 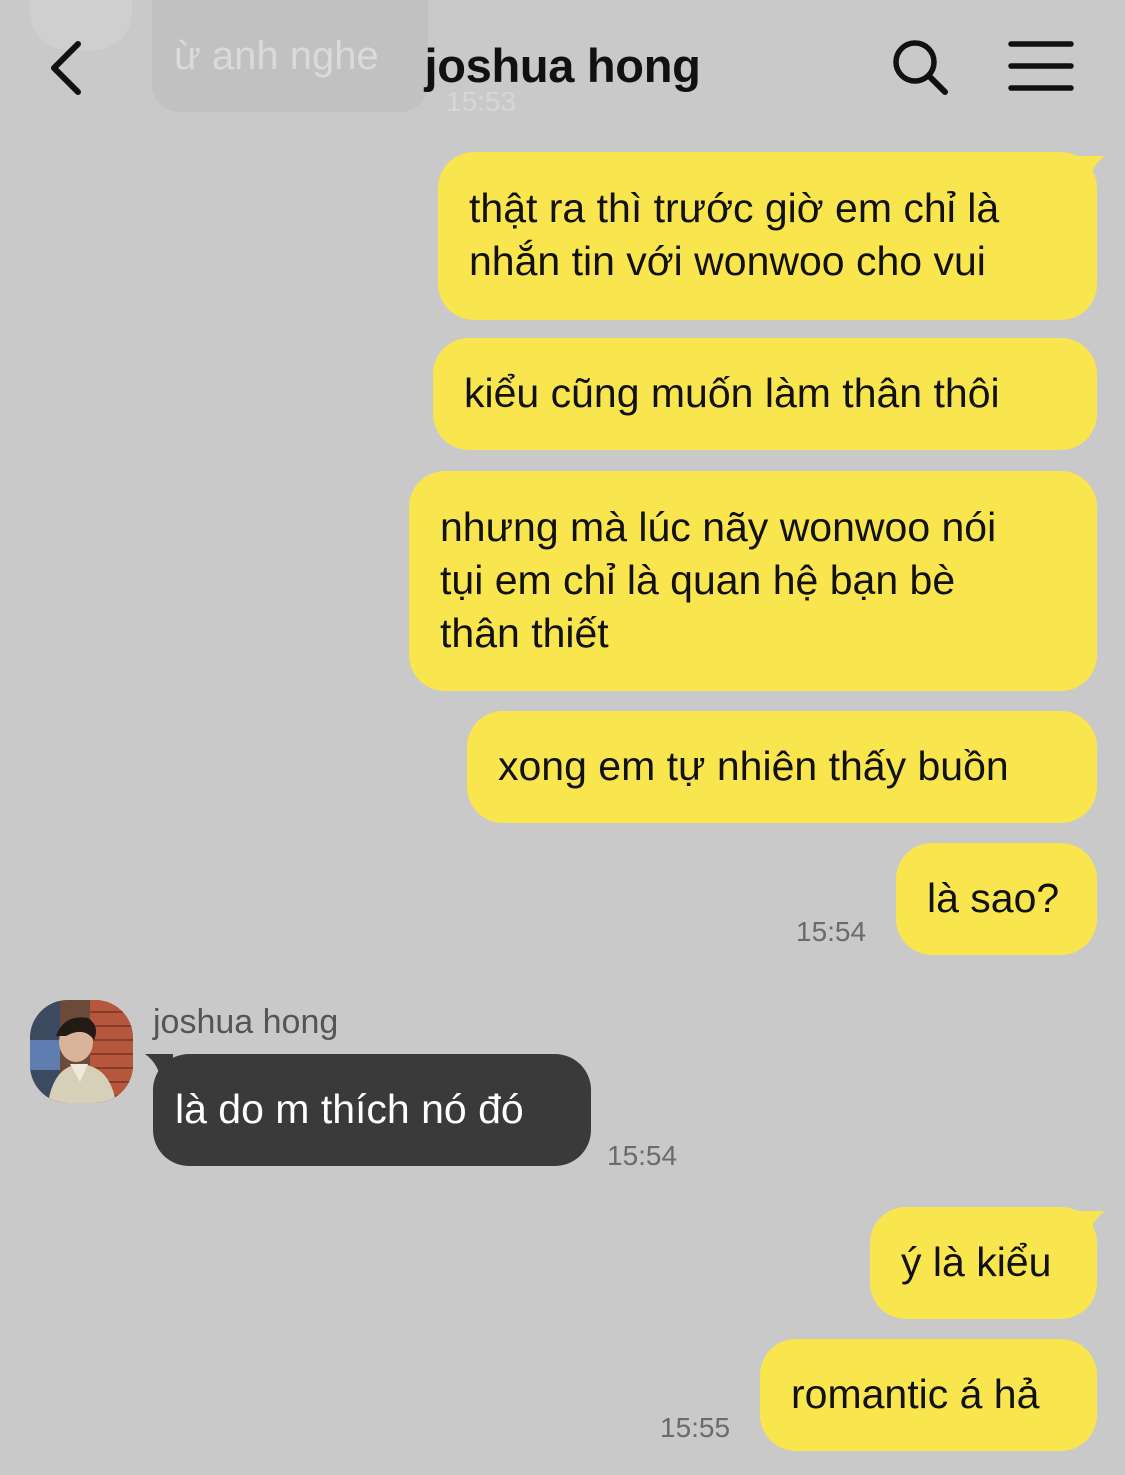 What do you see at coordinates (1041, 66) in the screenshot?
I see `hamburger-menu-icon` at bounding box center [1041, 66].